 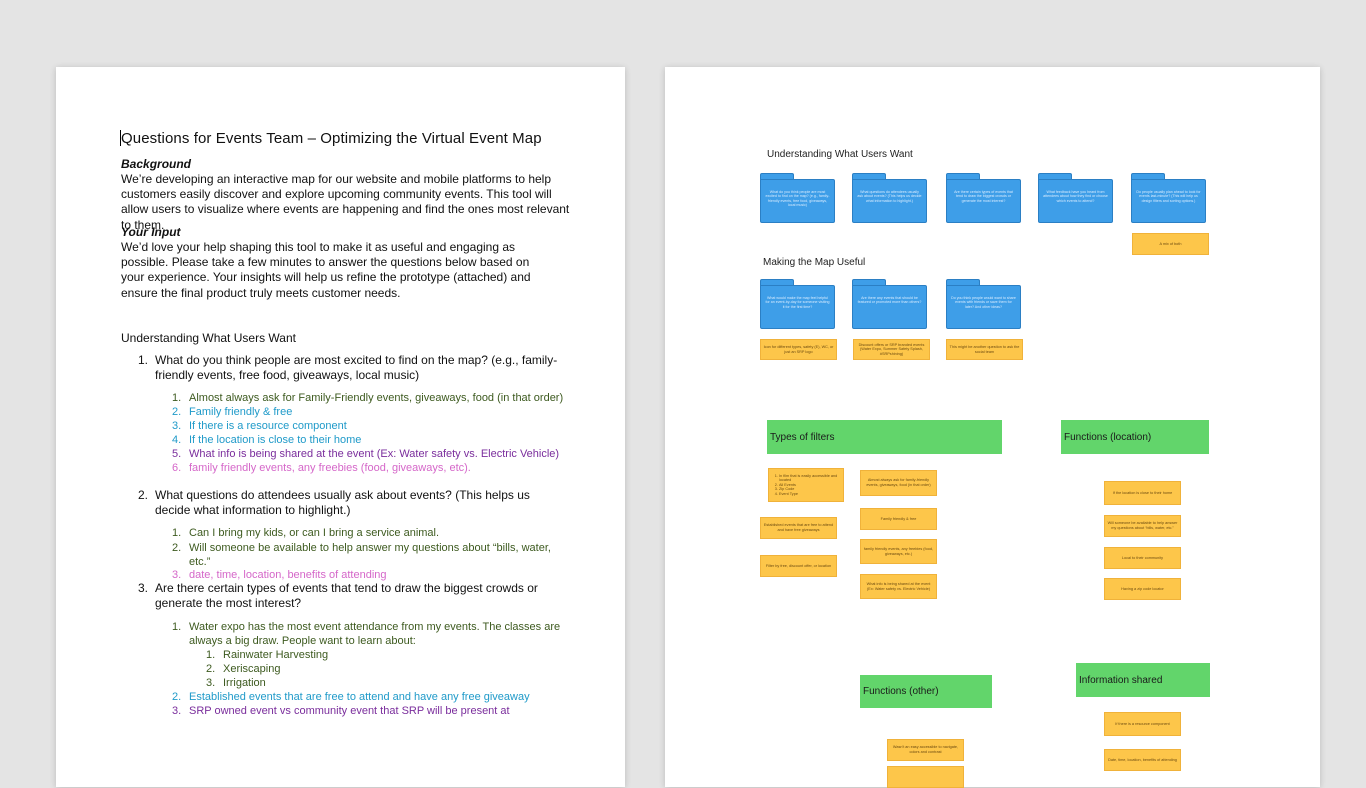 I want to click on answer-text: If the location is close to their home, so click(x=275, y=440).